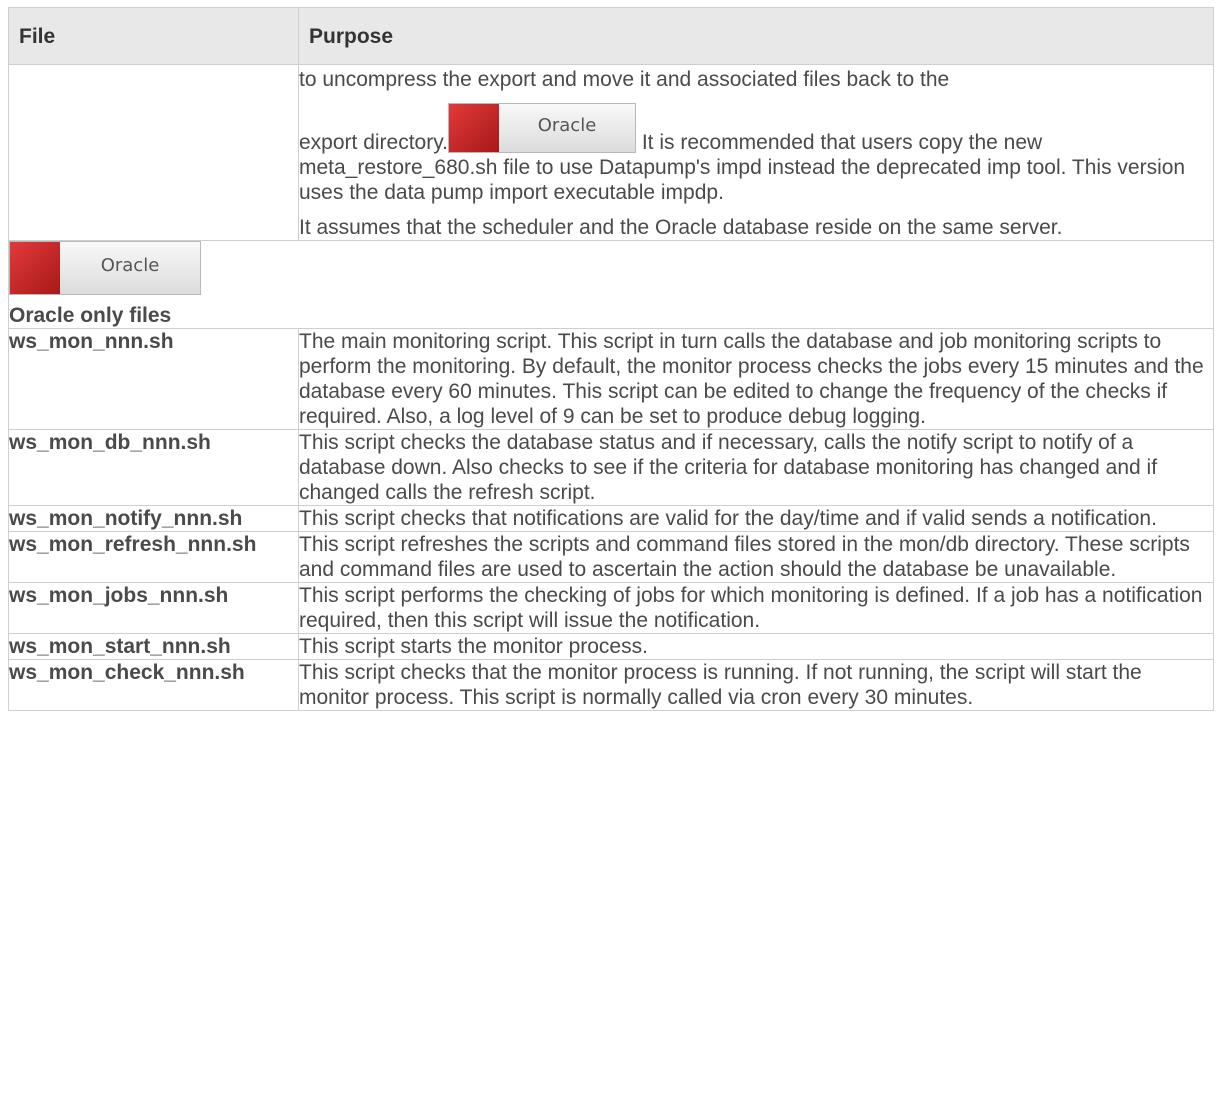  I want to click on file-name-cell: ws_mon_nnn.sh, so click(153, 379).